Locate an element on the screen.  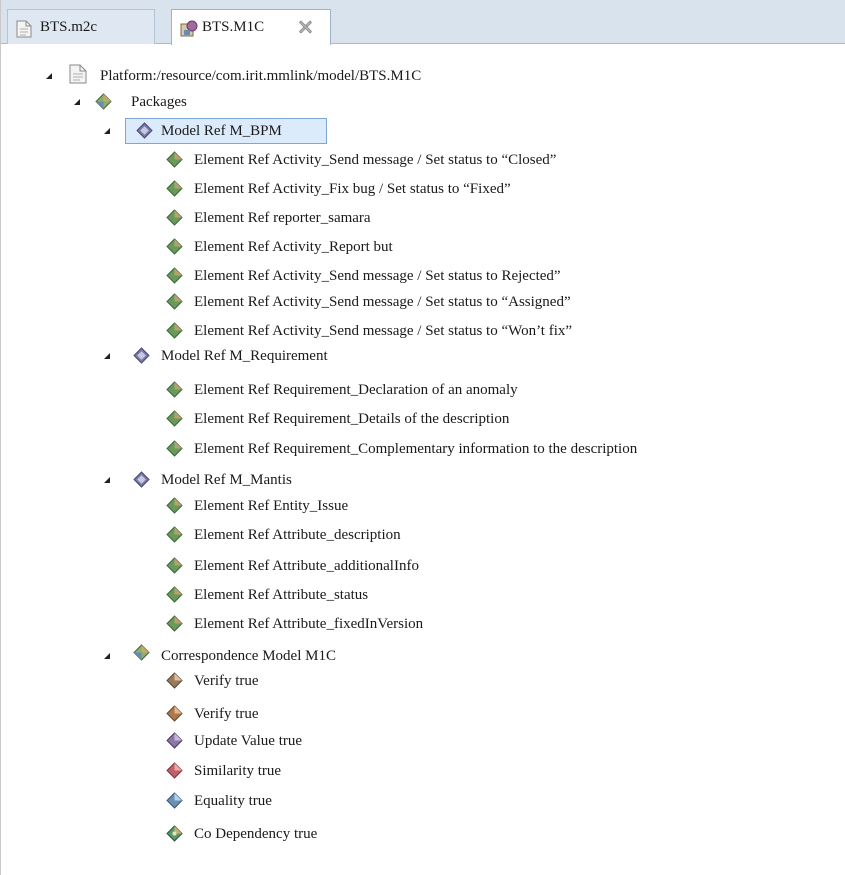
tab-bts-m2c: BTS.m2c is located at coordinates (81, 26).